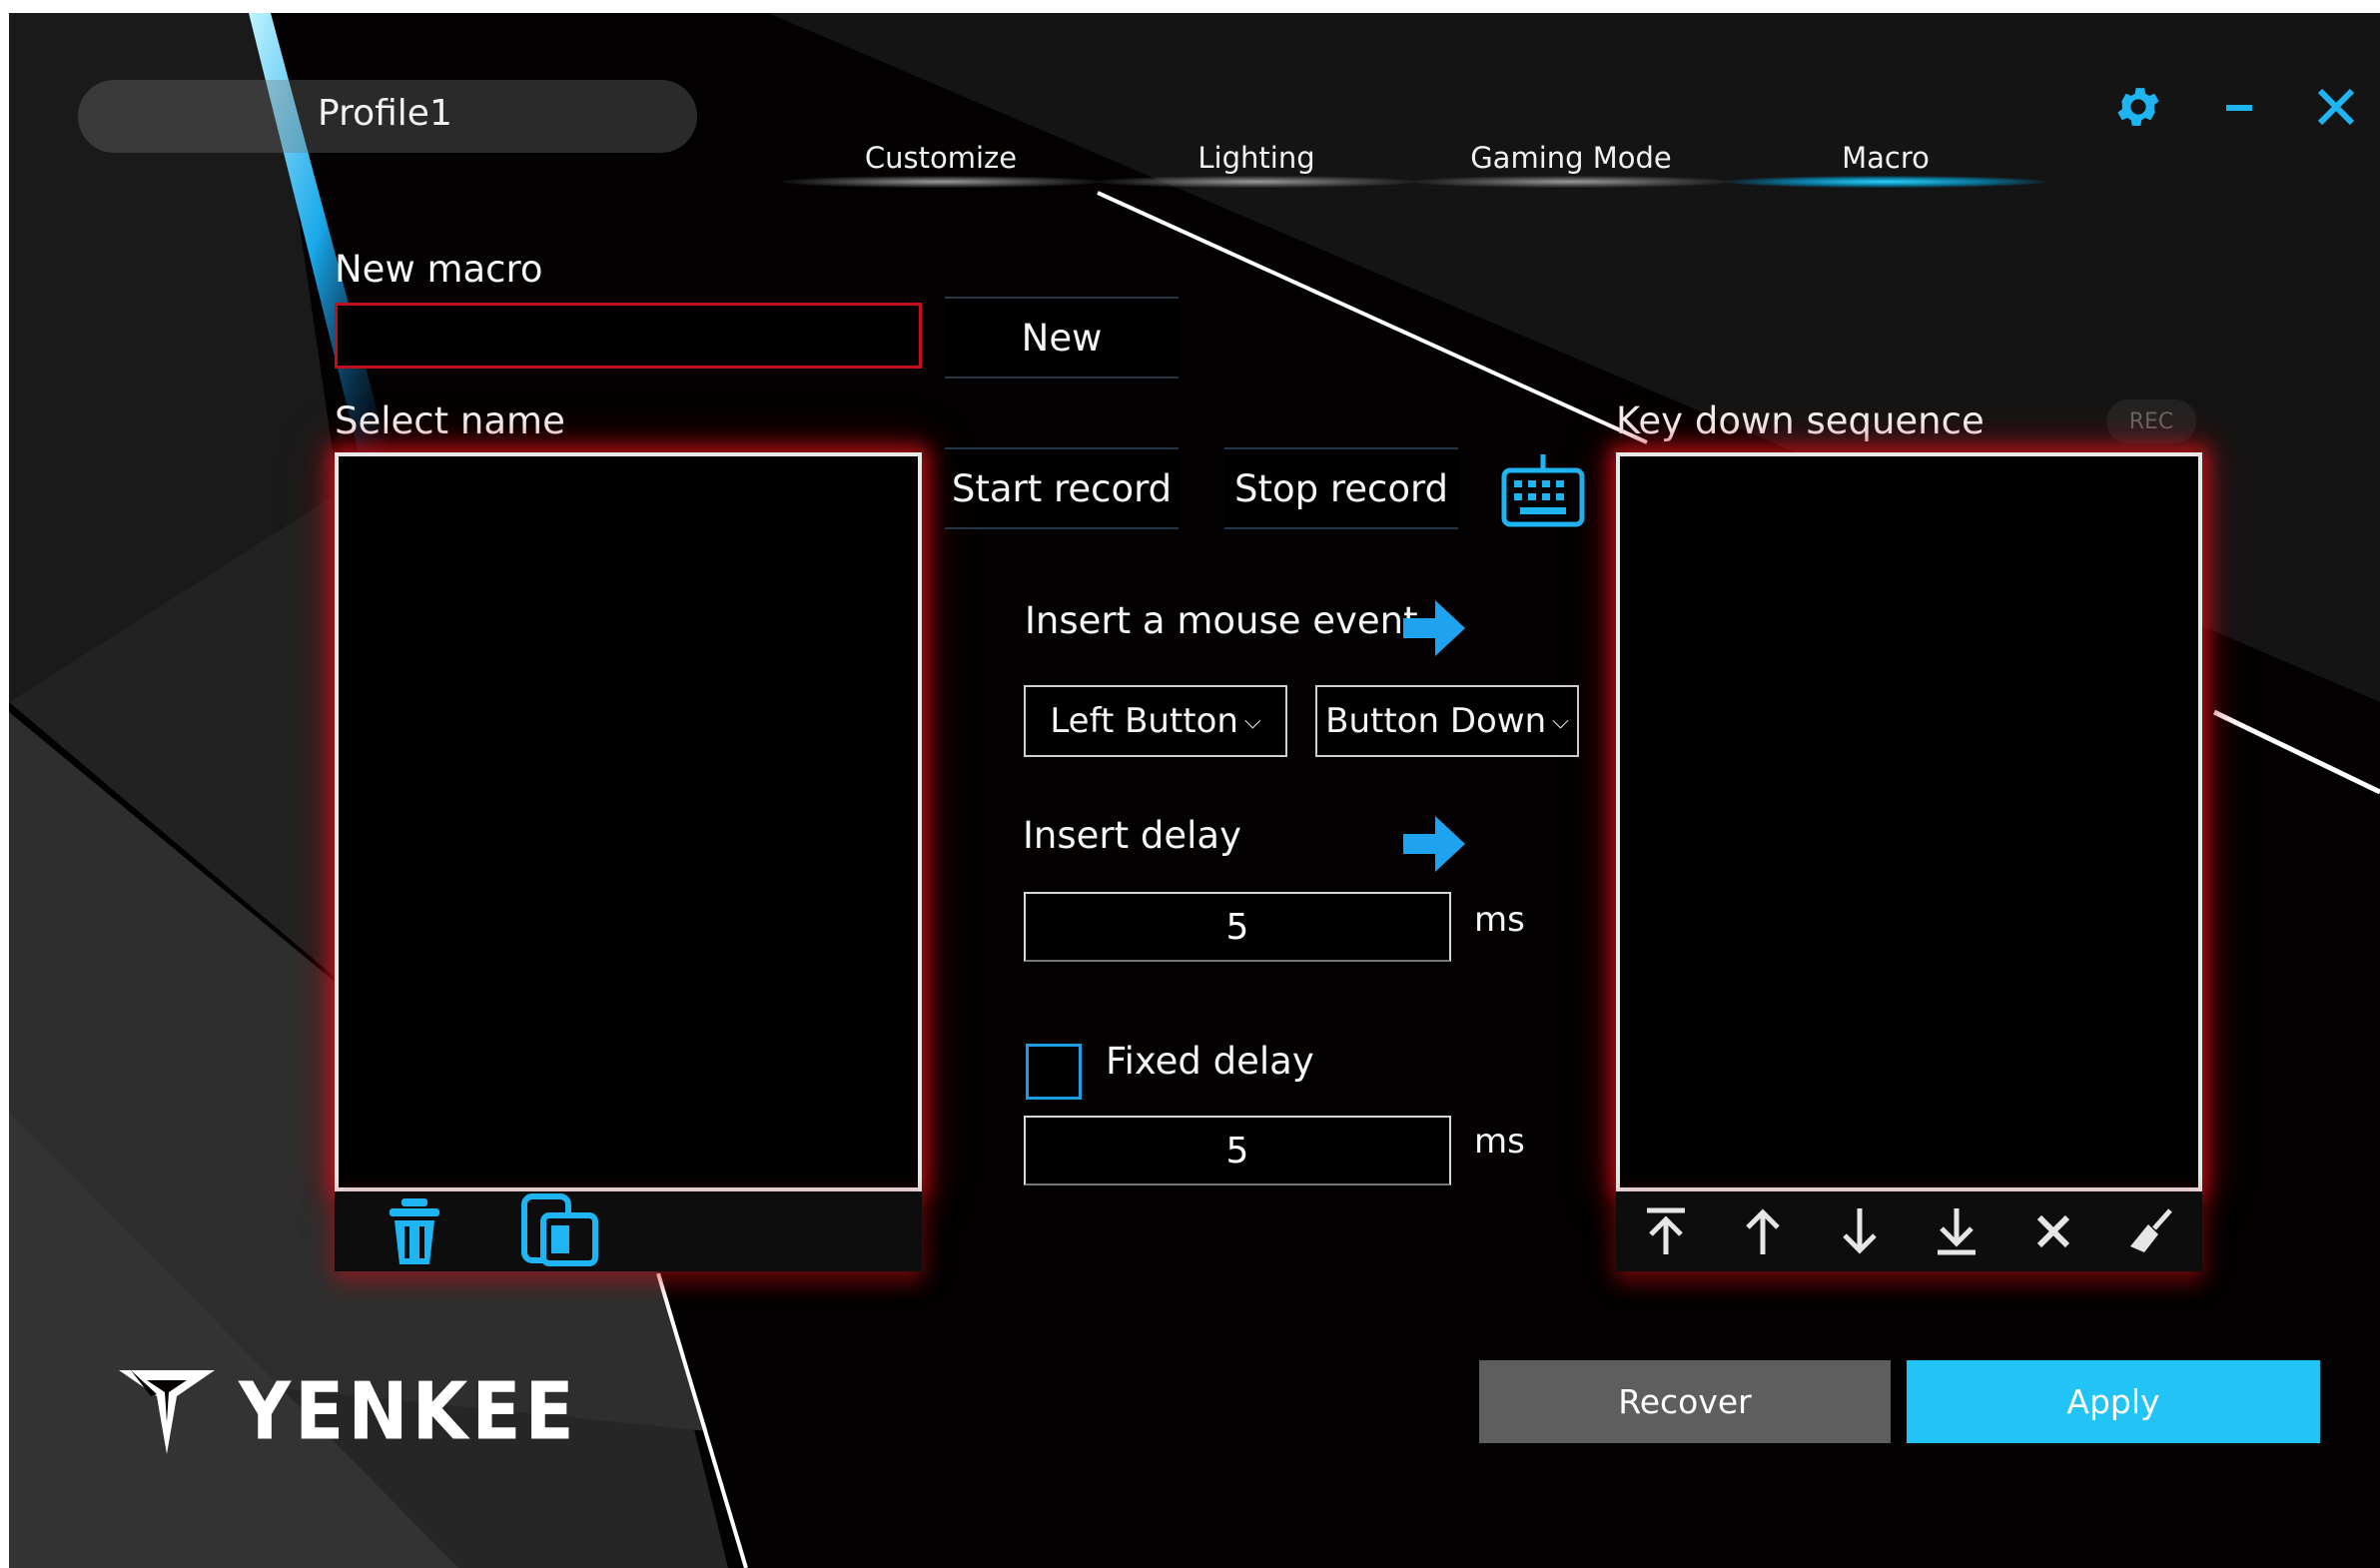 The image size is (2380, 1568). I want to click on new-macro-input, so click(628, 336).